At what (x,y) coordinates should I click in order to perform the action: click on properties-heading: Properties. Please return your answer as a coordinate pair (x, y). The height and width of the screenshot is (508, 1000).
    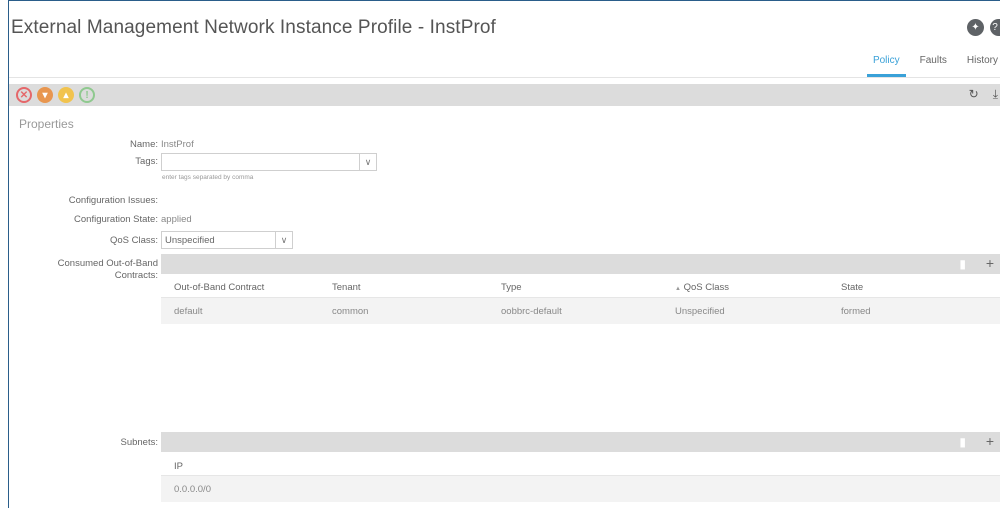
    Looking at the image, I should click on (46, 124).